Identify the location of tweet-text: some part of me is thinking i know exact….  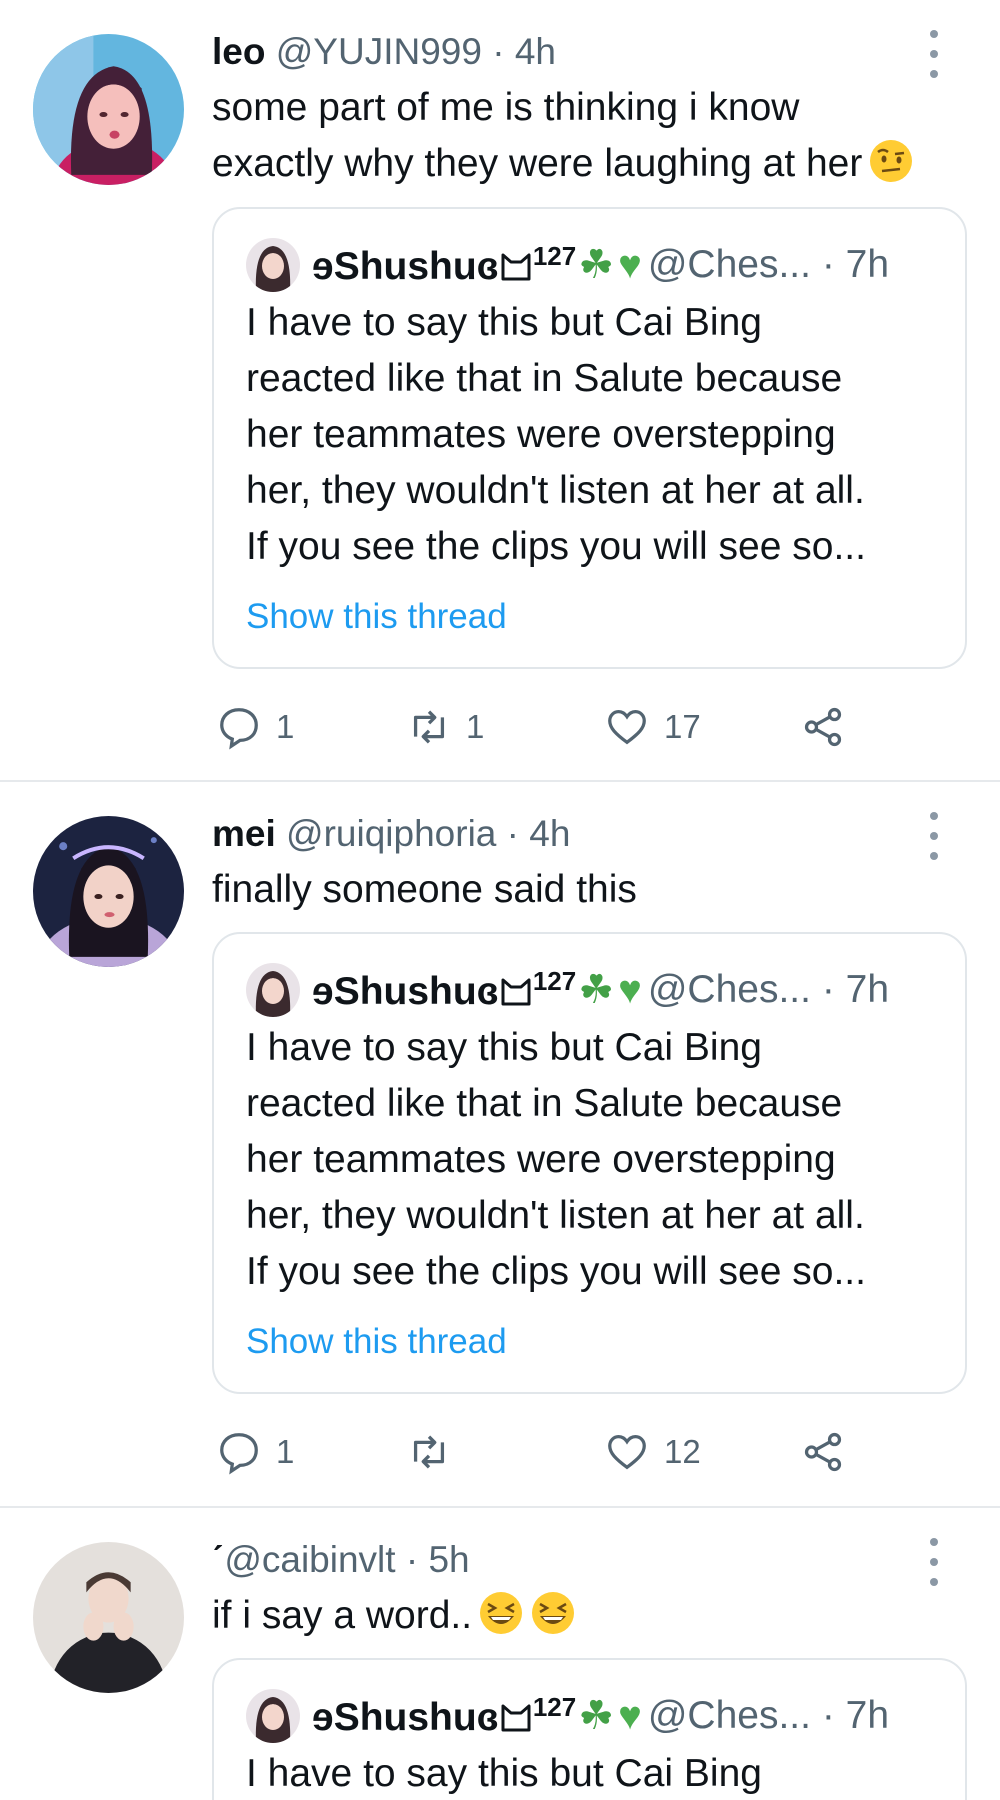
(563, 136).